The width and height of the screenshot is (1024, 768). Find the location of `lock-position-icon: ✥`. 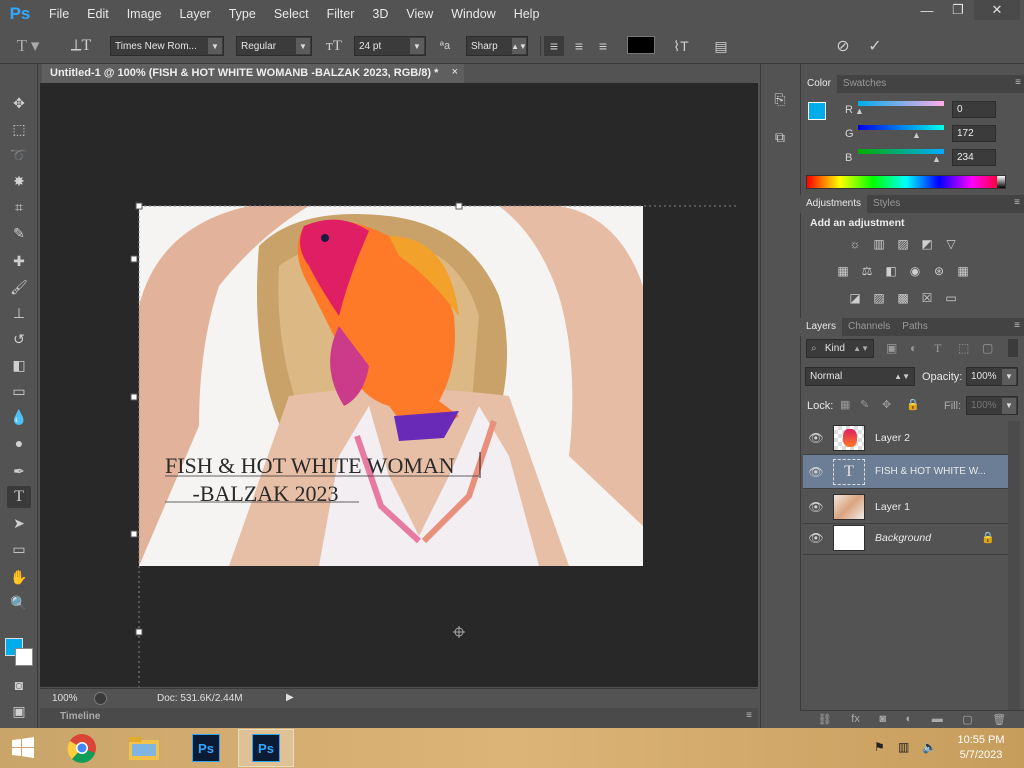

lock-position-icon: ✥ is located at coordinates (886, 404).